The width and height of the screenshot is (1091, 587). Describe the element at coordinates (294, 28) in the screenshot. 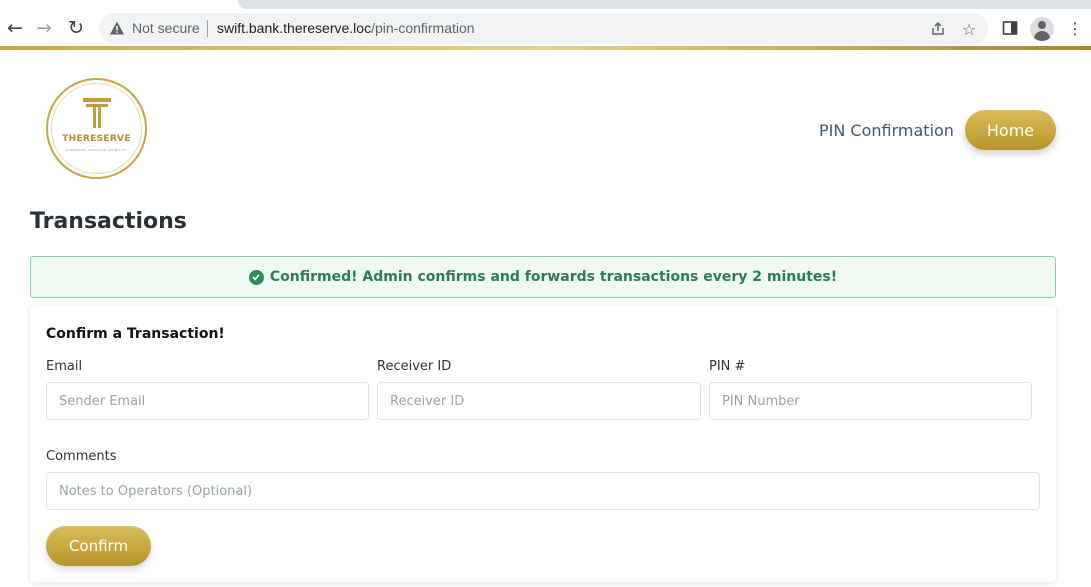

I see `url-host: swift.bank.thereserve.loc` at that location.